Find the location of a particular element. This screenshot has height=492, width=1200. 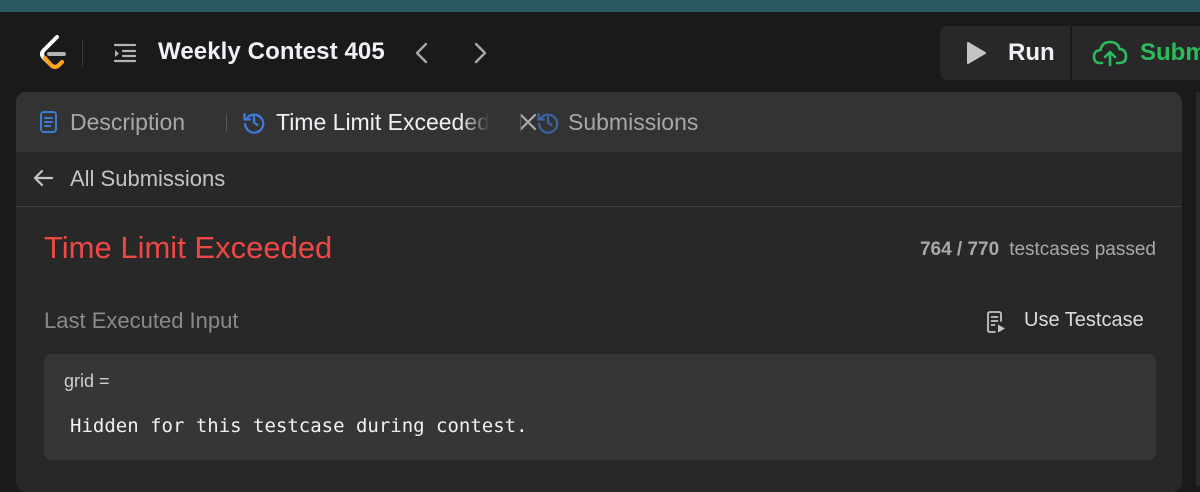

submit-label: Subm is located at coordinates (1170, 52).